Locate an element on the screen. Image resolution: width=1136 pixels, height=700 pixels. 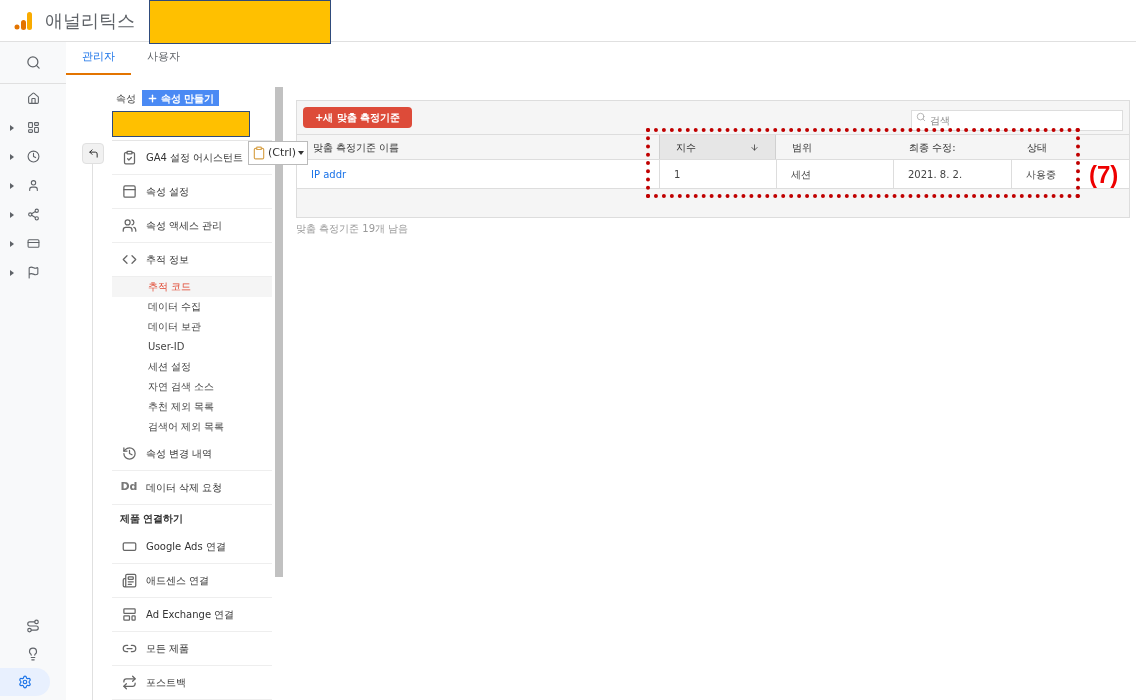
annotation-label: (7) is located at coordinates (1104, 175).